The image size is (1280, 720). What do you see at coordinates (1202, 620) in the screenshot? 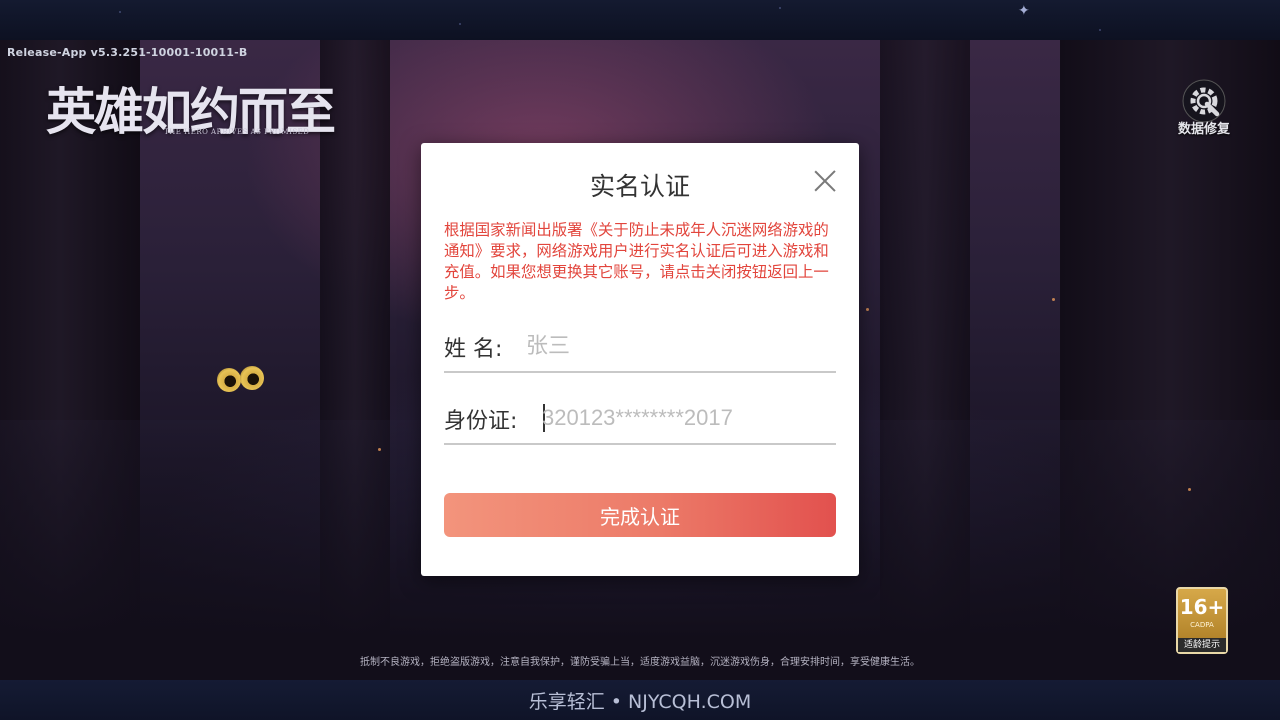
I see `age-rating-badge: 16+ CADPA 适龄提示` at bounding box center [1202, 620].